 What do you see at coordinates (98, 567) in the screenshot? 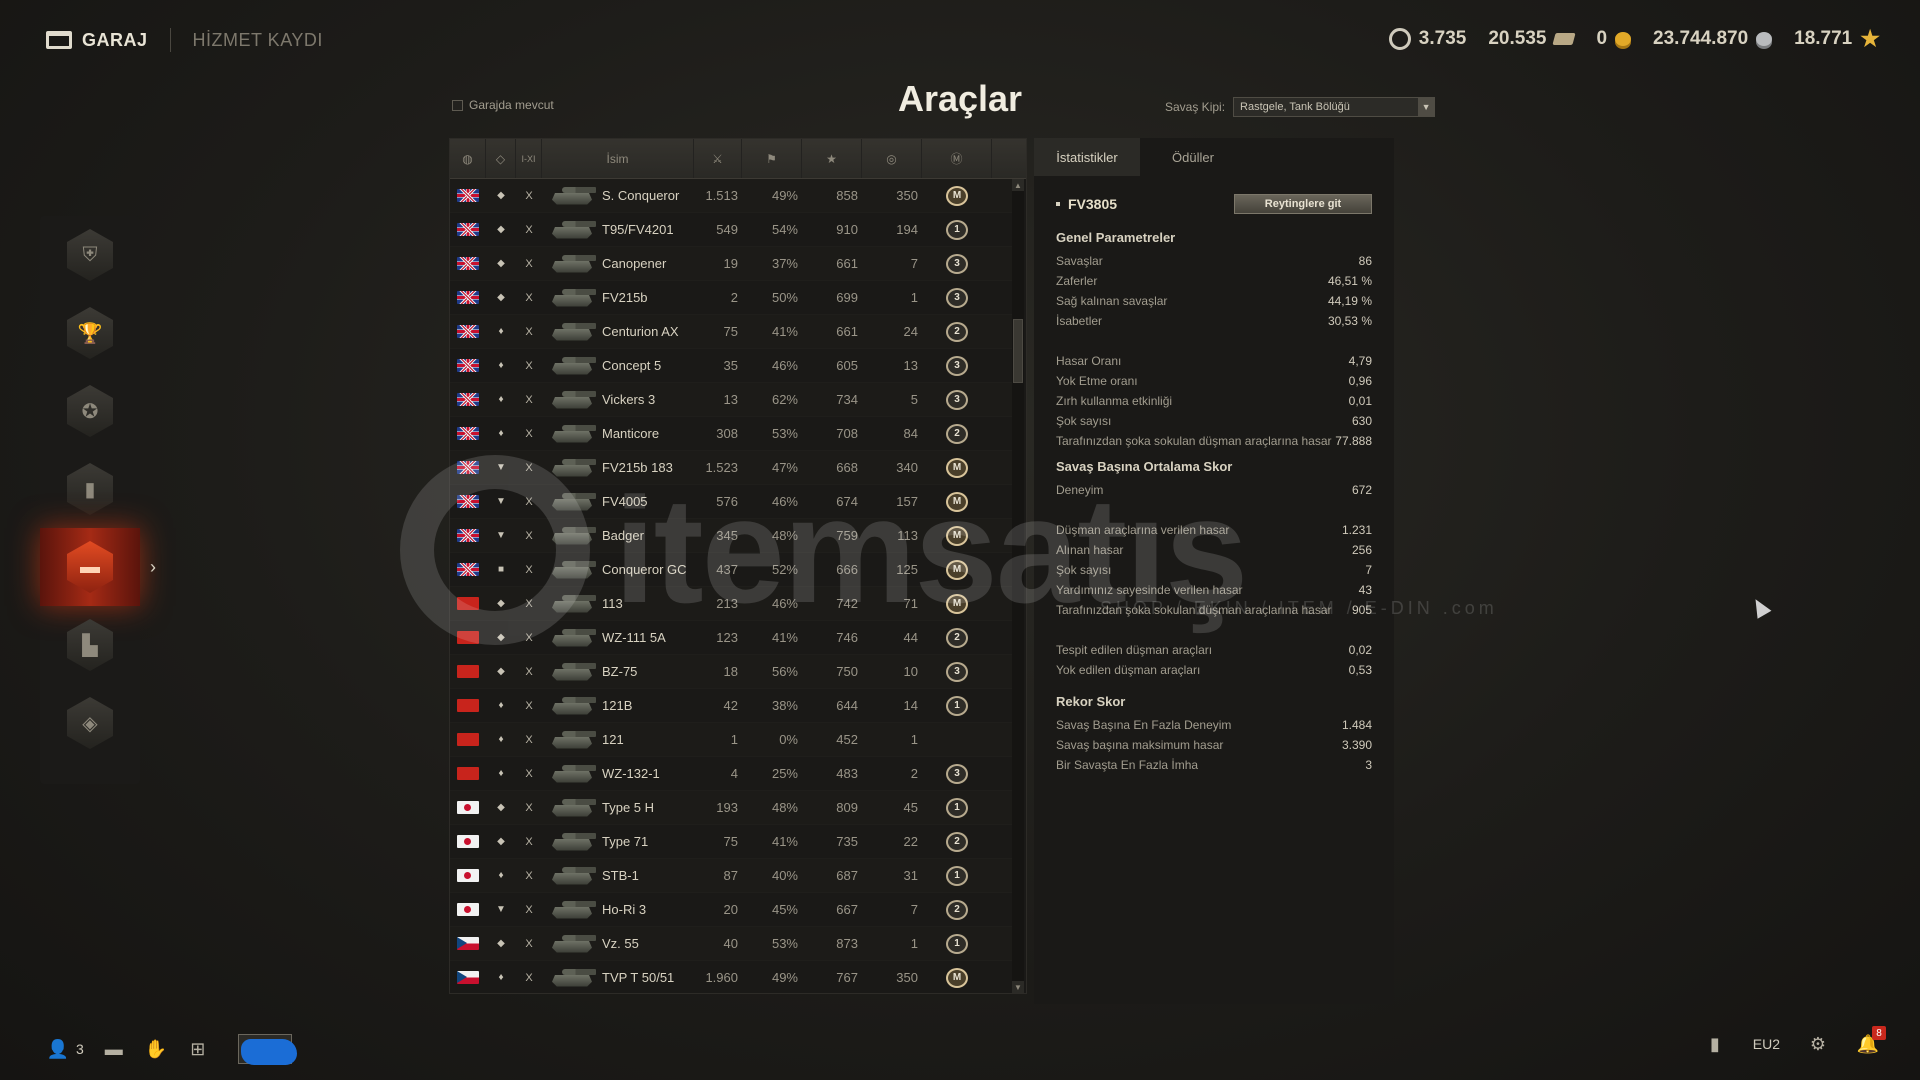
I see `sidebar-vehicles: ▬ ›` at bounding box center [98, 567].